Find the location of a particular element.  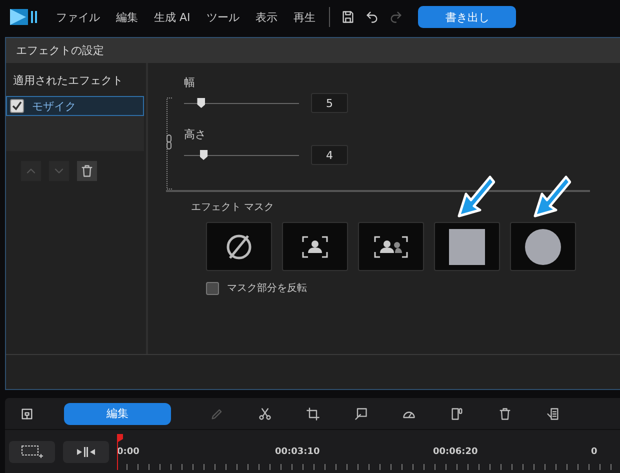

fit-timeline-button is located at coordinates (86, 451).